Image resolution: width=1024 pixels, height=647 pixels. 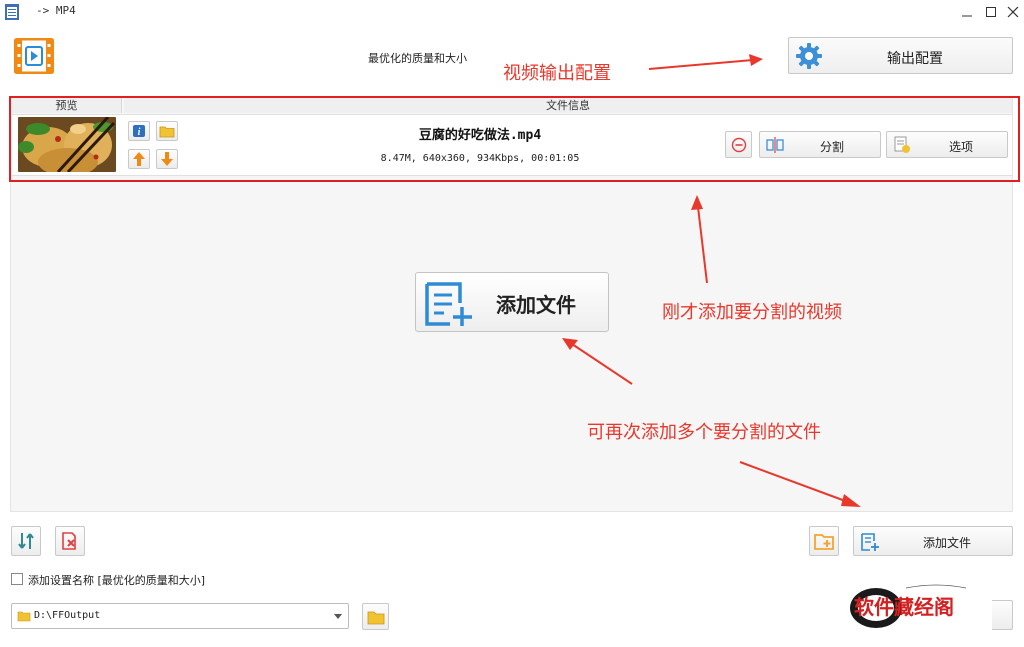 I want to click on sort-icon, so click(x=26, y=541).